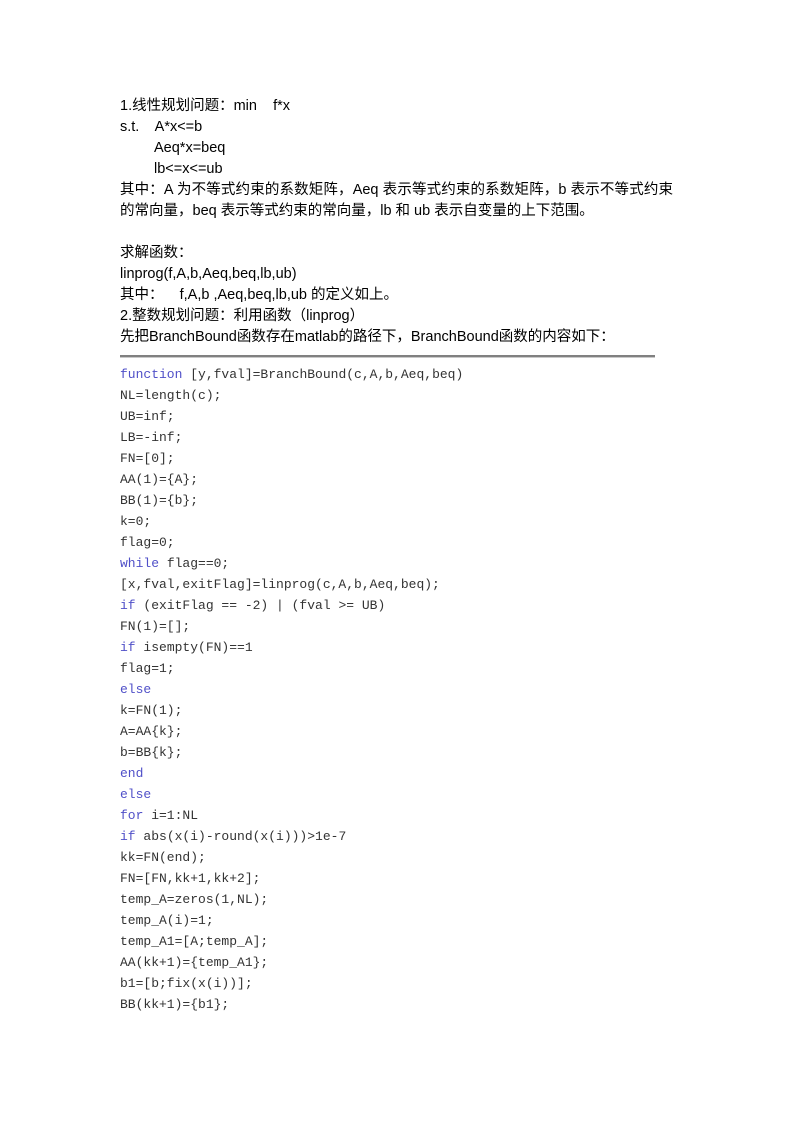 Image resolution: width=793 pixels, height=1122 pixels. What do you see at coordinates (147, 416) in the screenshot?
I see `code-text: UB=inf;` at bounding box center [147, 416].